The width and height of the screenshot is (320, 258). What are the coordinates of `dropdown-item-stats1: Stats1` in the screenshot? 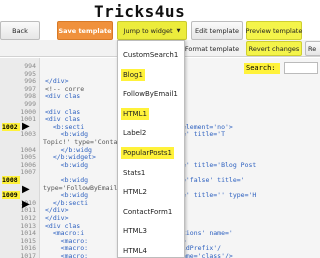 It's located at (134, 173).